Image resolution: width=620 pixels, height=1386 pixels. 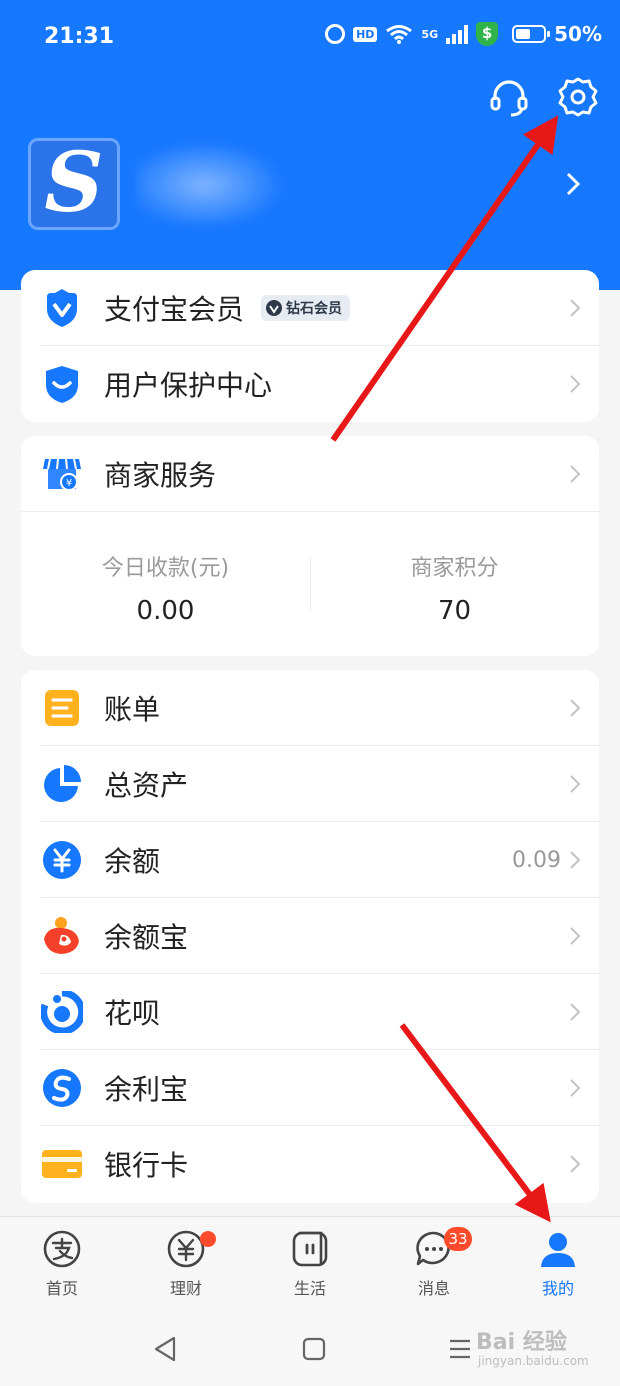 What do you see at coordinates (174, 309) in the screenshot?
I see `member-label: 支付宝会员` at bounding box center [174, 309].